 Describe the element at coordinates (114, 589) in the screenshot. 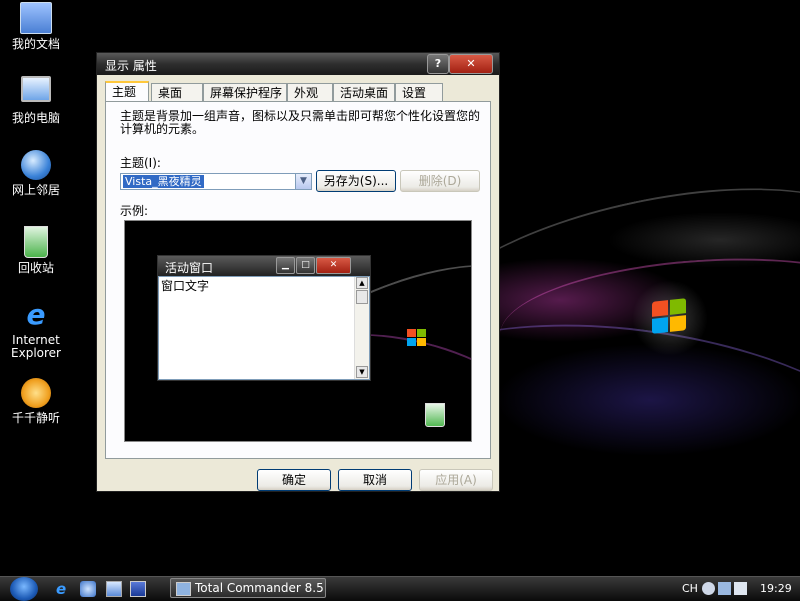

I see `show-desktop-icon` at that location.